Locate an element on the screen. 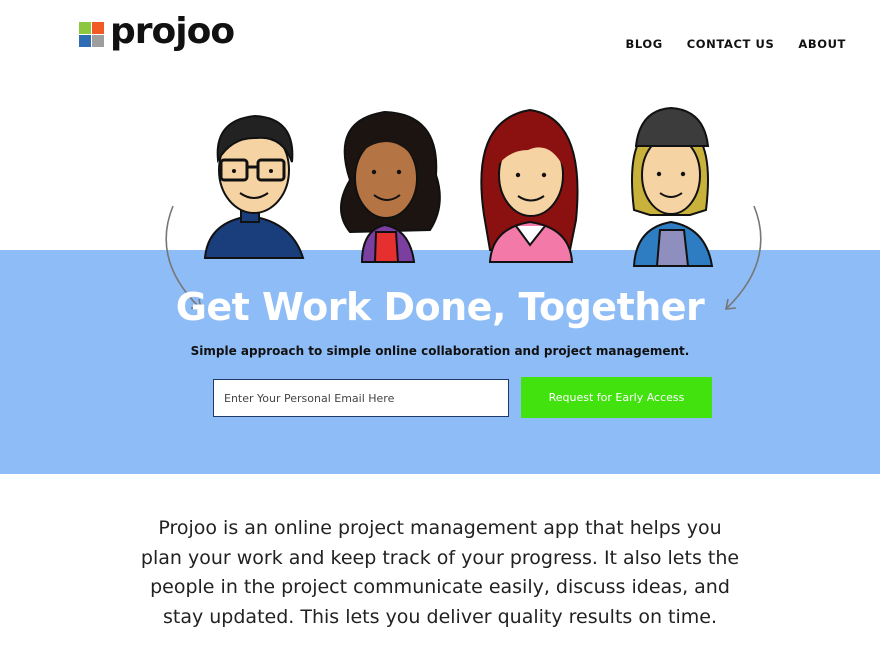 This screenshot has height=660, width=880. person-beanie-illustration is located at coordinates (672, 186).